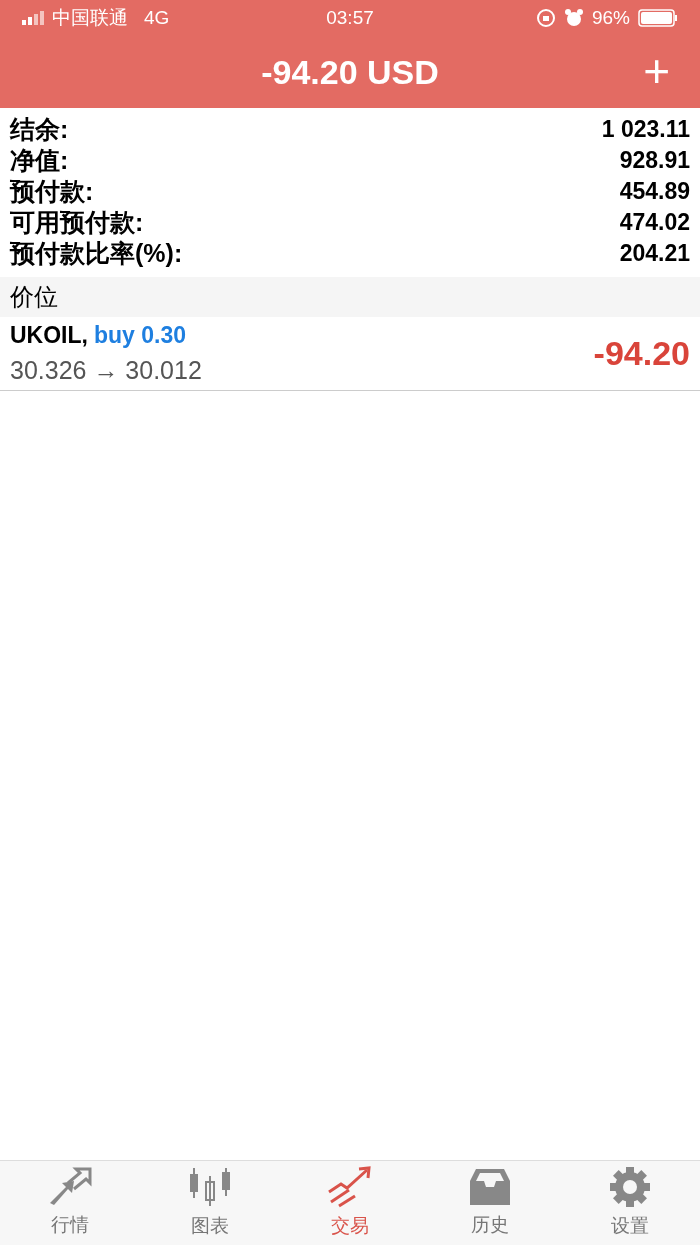  I want to click on tab-button: 交易, so click(350, 1203).